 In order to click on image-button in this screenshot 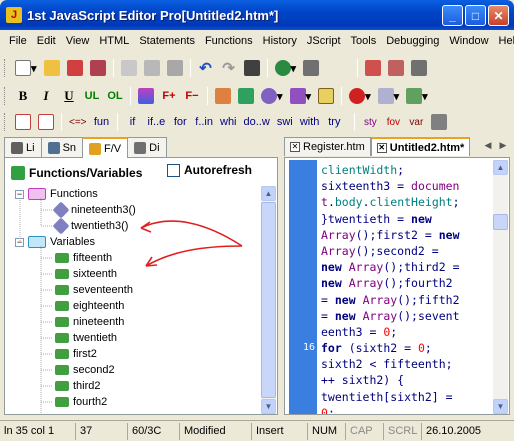, I will do `click(246, 96)`.